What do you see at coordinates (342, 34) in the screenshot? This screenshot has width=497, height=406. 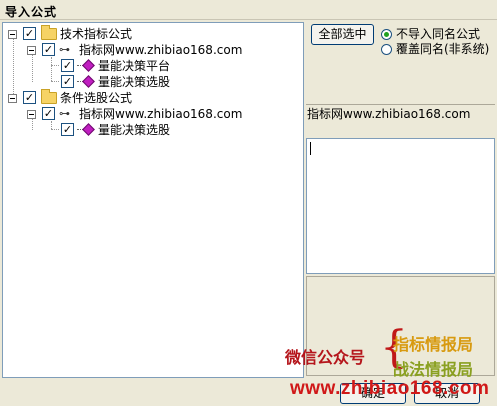 I see `select-all-button: 全部选中` at bounding box center [342, 34].